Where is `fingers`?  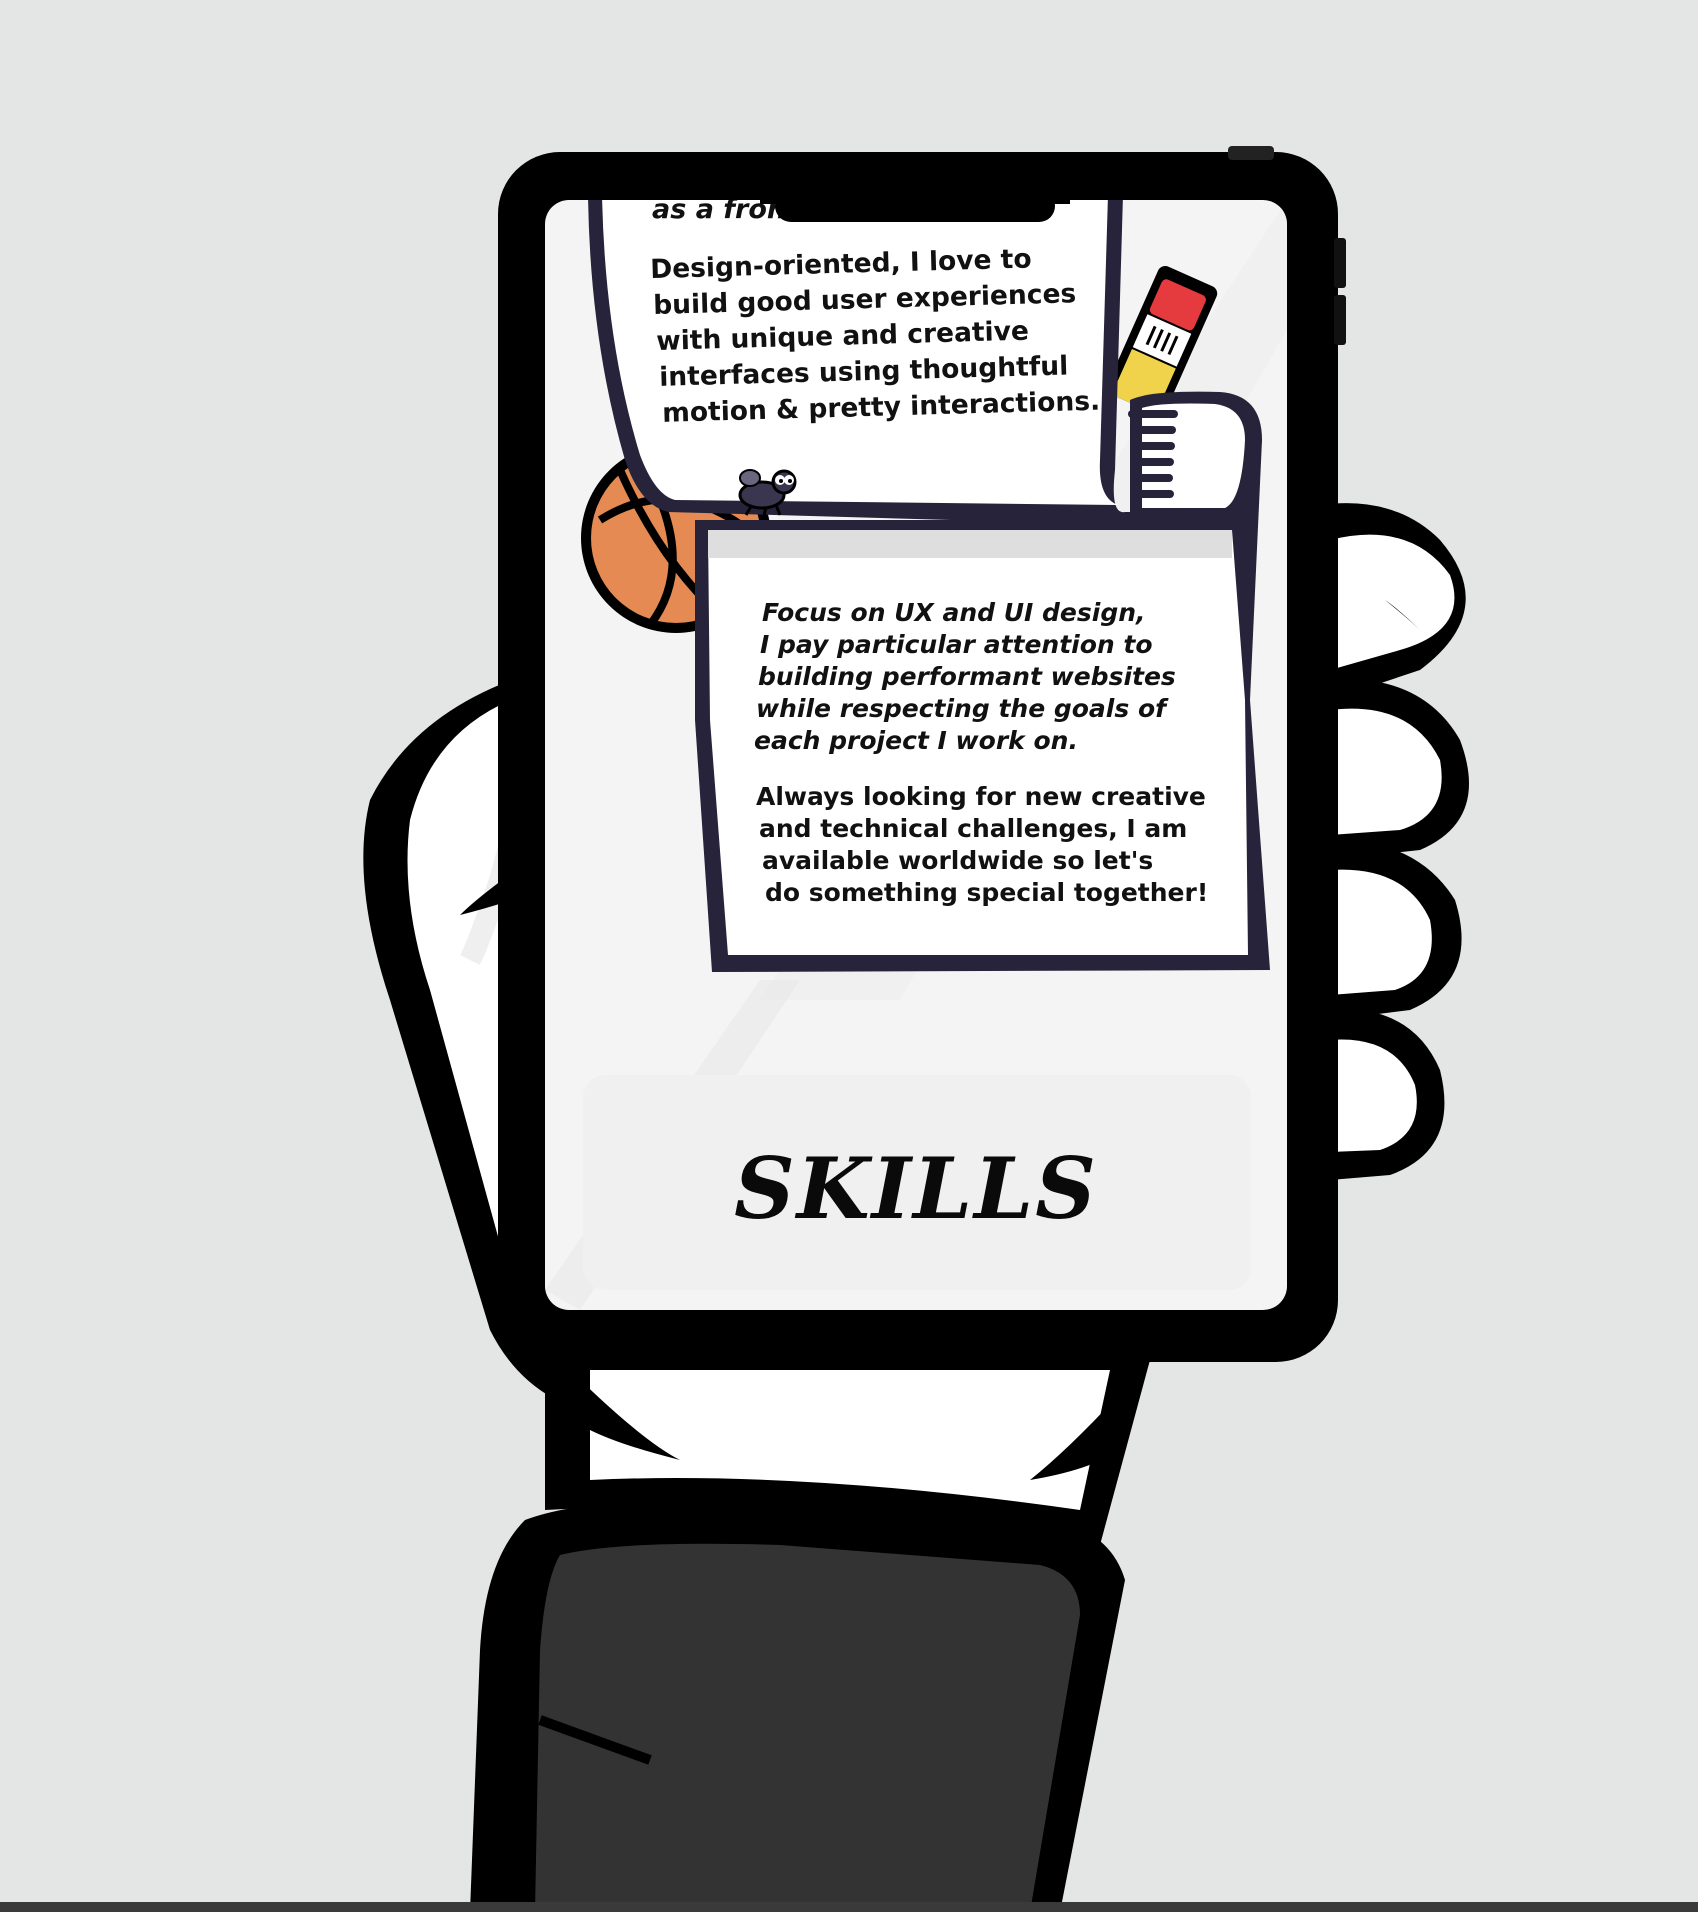
fingers is located at coordinates (1394, 841).